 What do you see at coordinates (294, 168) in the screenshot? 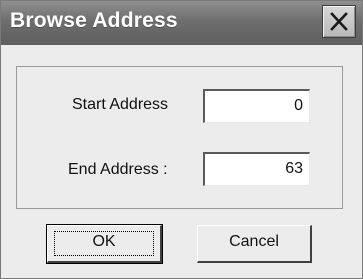
I see `end-address-value: 63` at bounding box center [294, 168].